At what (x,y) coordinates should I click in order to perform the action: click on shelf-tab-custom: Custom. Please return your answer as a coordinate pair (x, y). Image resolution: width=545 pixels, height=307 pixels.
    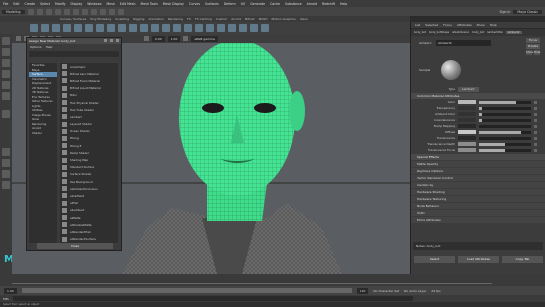
    Looking at the image, I should click on (222, 19).